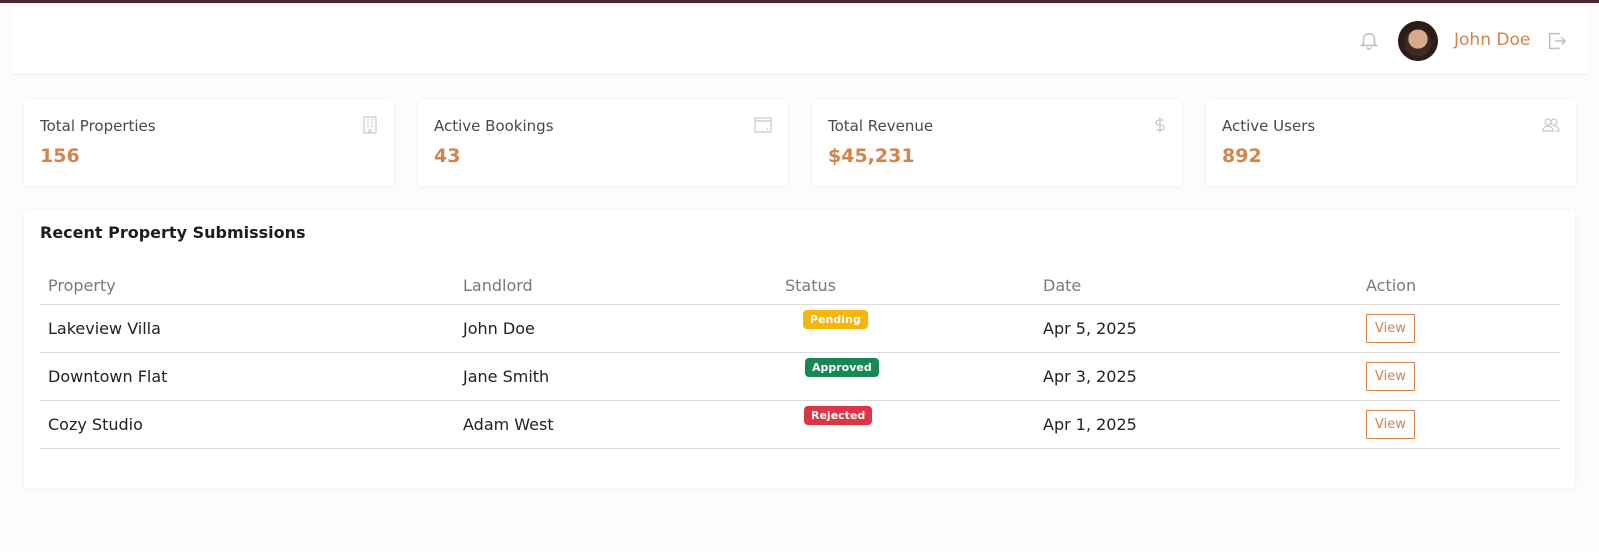  I want to click on avatar, so click(1418, 41).